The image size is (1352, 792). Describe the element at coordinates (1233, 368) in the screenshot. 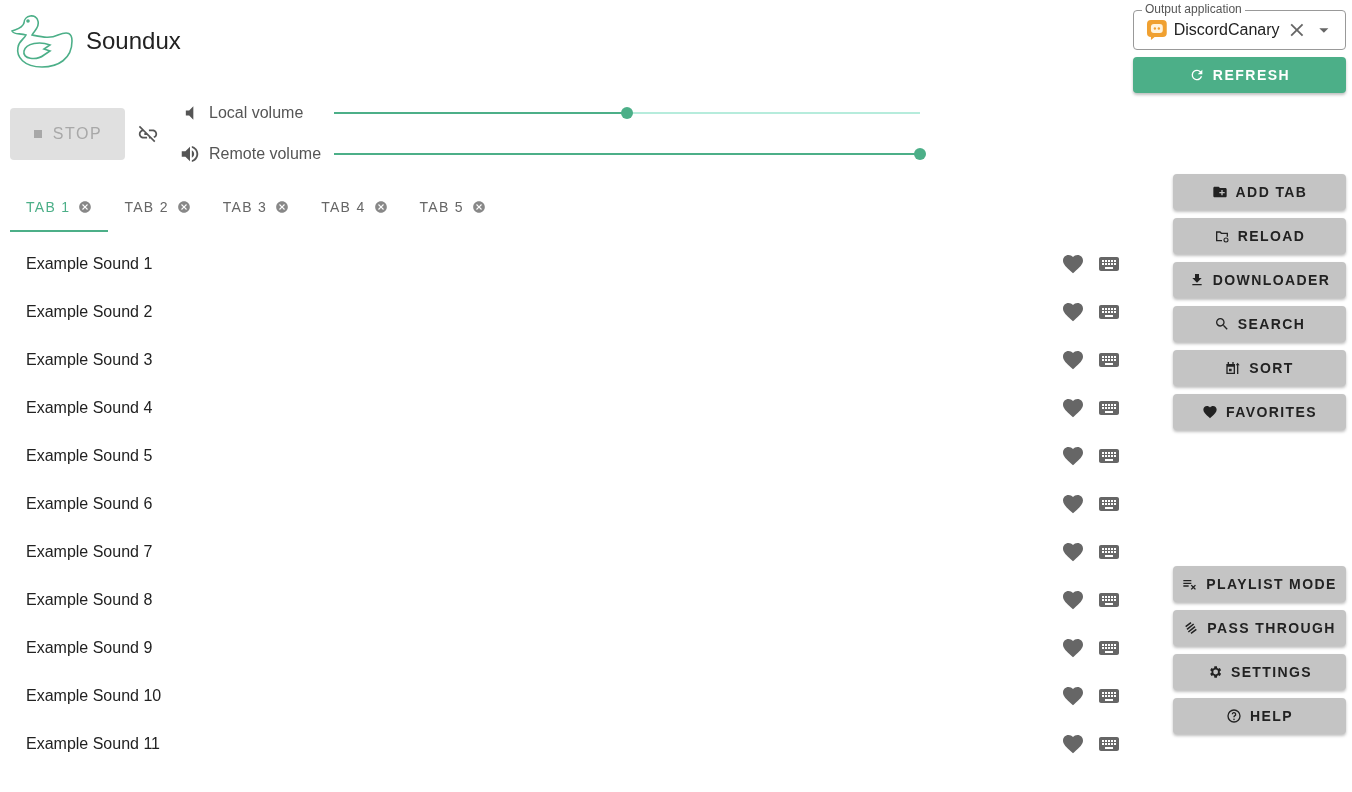

I see `calendar-sort-icon` at that location.